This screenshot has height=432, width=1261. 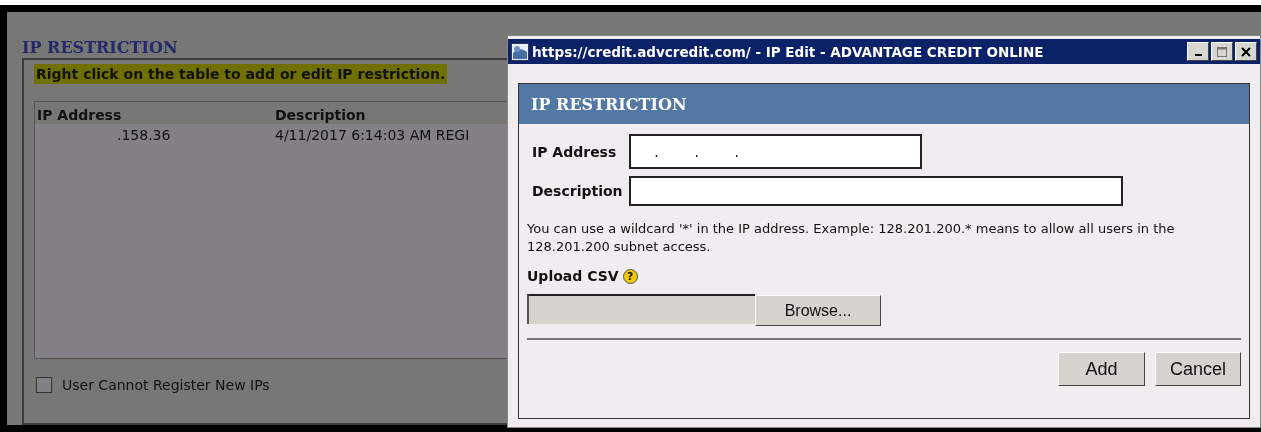 What do you see at coordinates (641, 309) in the screenshot?
I see `file-path-field` at bounding box center [641, 309].